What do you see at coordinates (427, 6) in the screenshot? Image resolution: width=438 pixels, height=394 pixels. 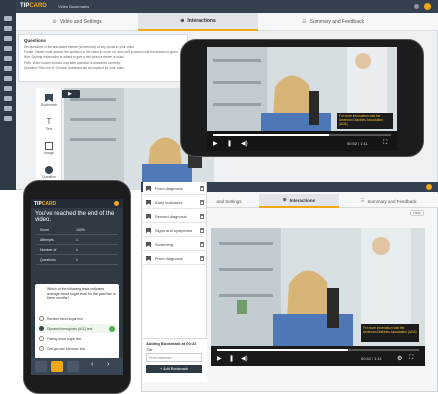 I see `user-avatar-icon` at bounding box center [427, 6].